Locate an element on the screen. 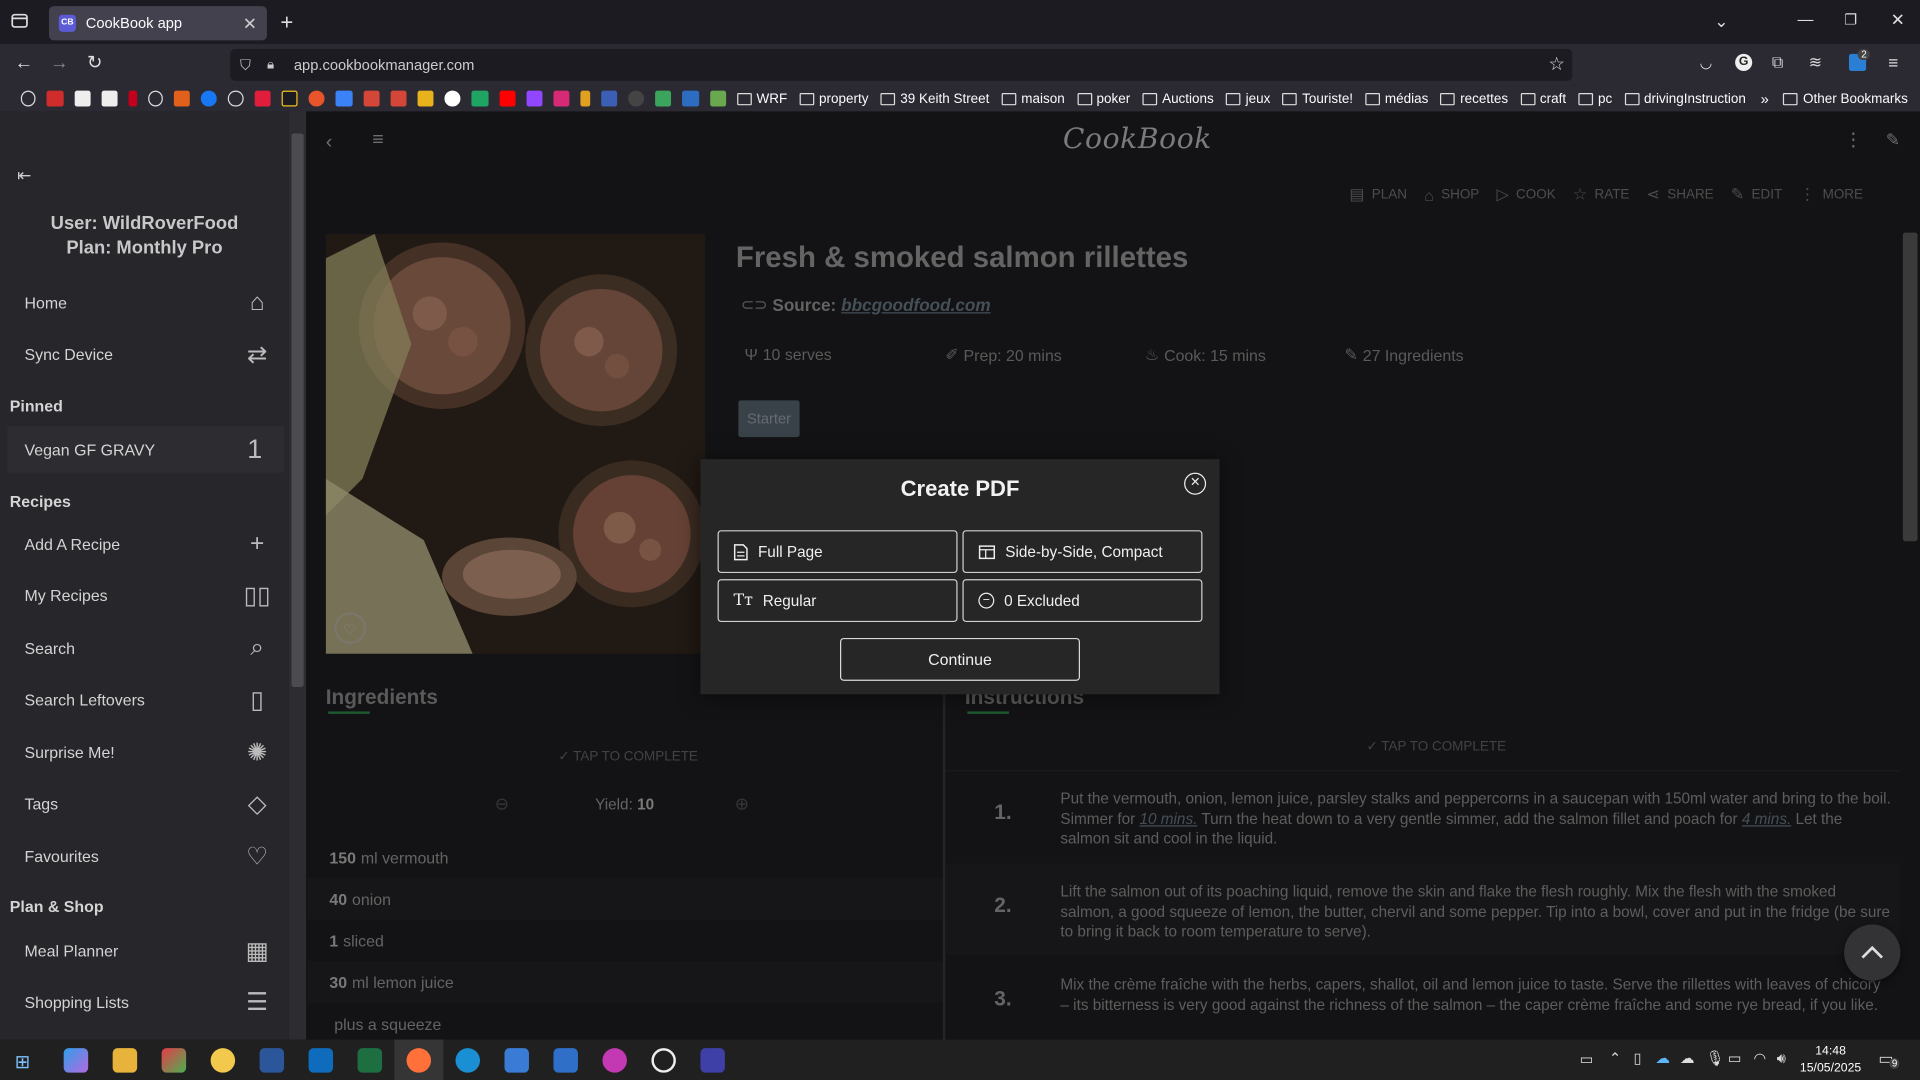 This screenshot has width=1920, height=1080. bookmark-dark-icon is located at coordinates (636, 98).